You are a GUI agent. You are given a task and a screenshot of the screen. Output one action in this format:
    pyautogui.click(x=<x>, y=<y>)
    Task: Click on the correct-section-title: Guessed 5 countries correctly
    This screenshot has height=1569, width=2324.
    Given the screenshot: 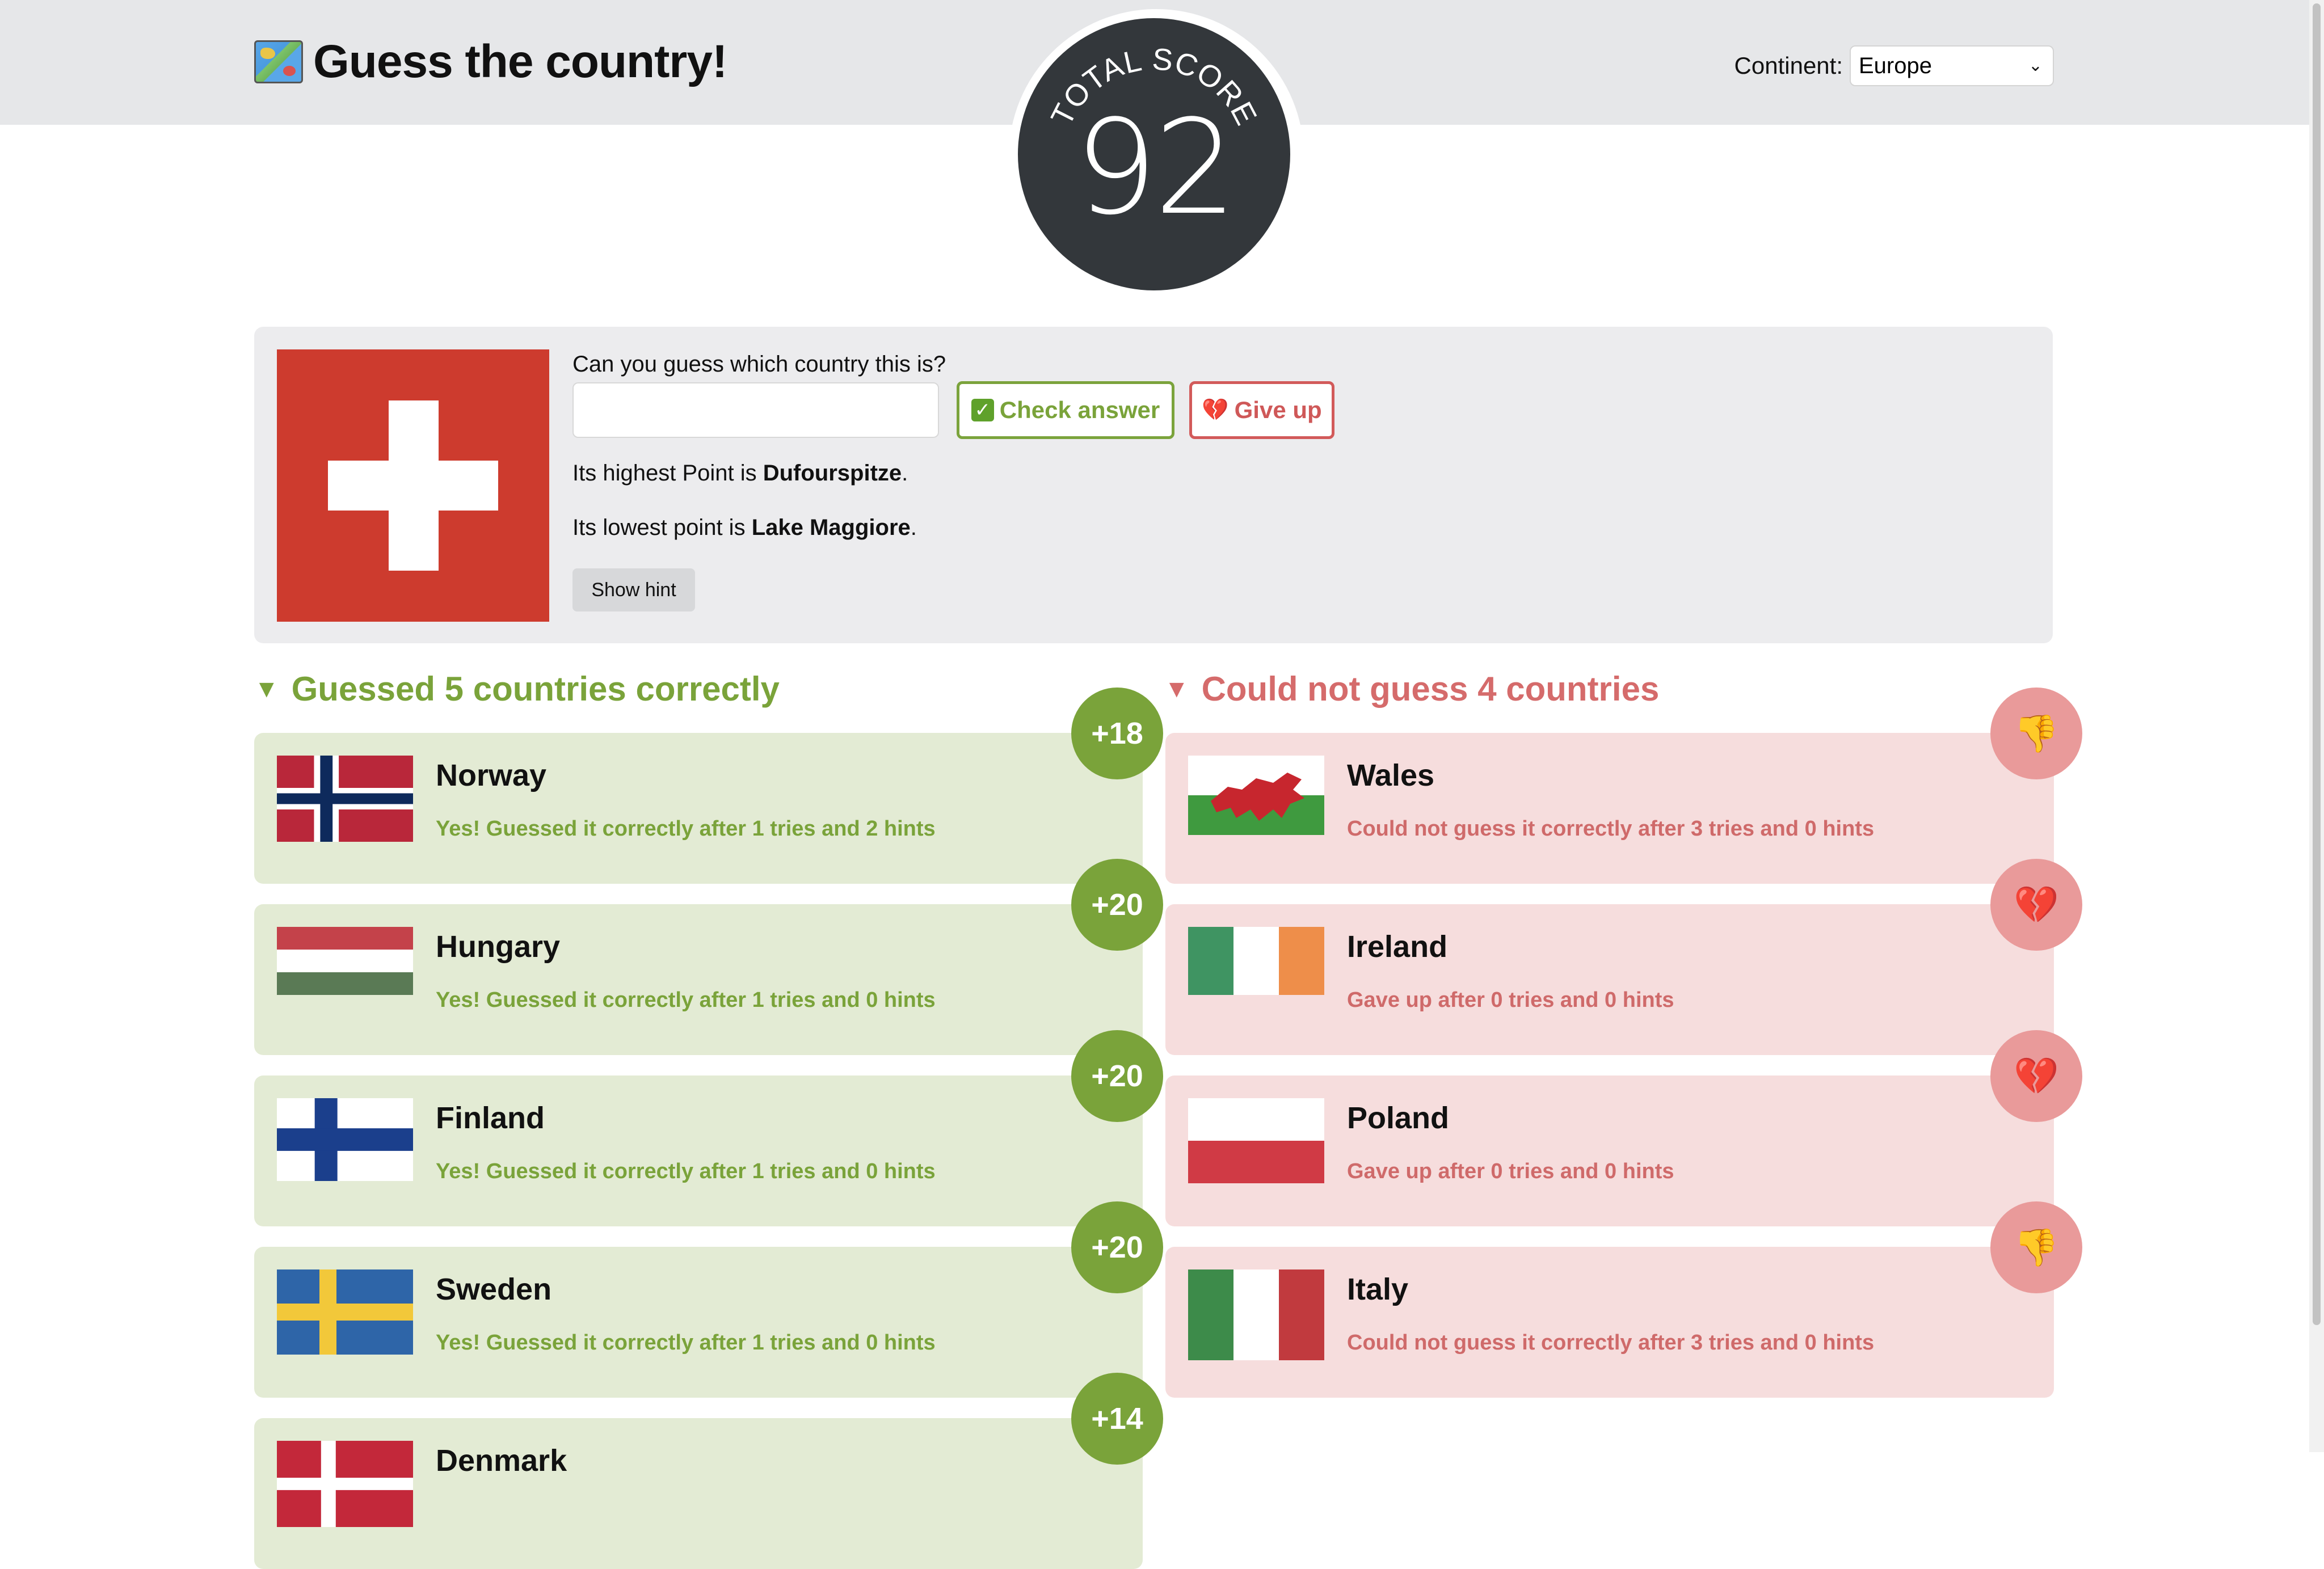 What is the action you would take?
    pyautogui.click(x=535, y=689)
    